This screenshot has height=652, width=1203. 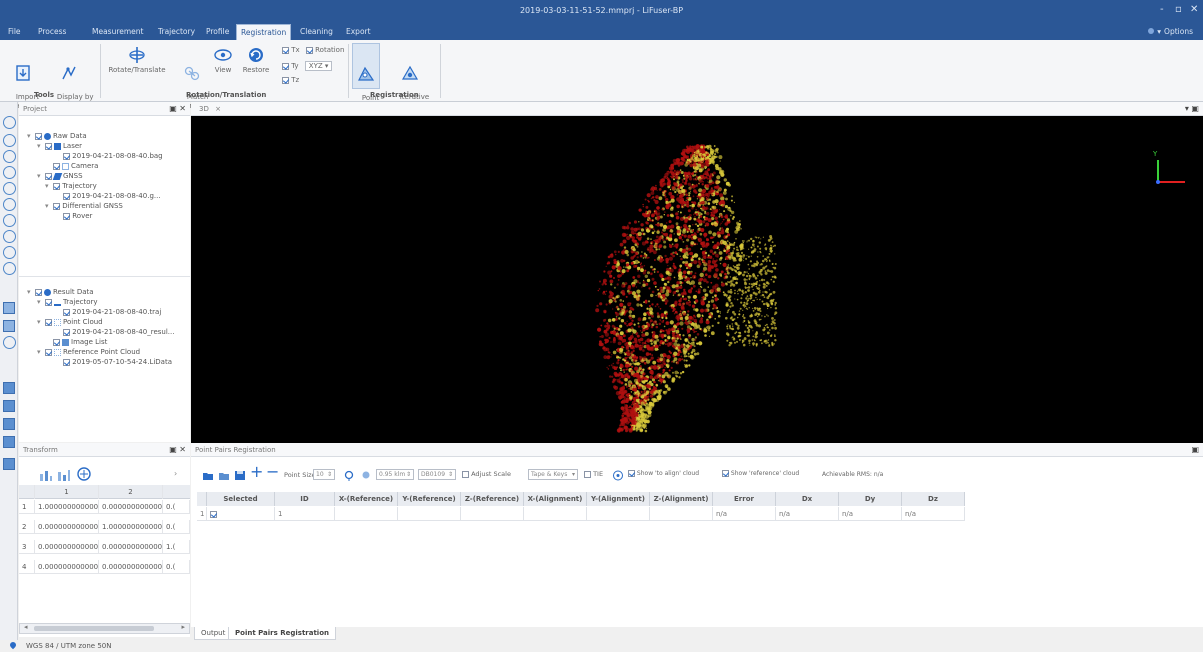 I want to click on folder-icon, so click(x=224, y=475).